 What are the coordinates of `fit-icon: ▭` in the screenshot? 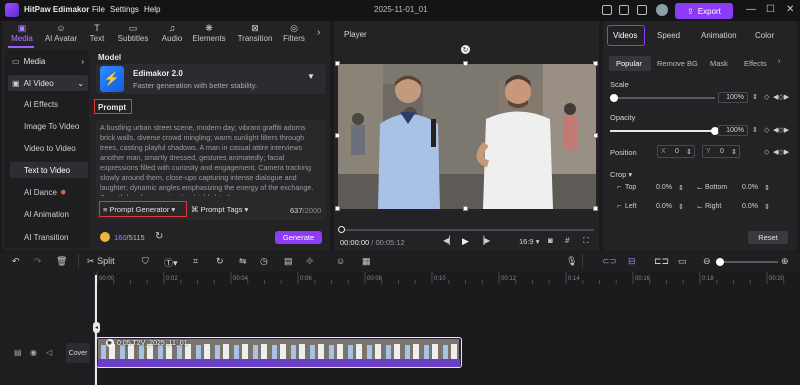 It's located at (682, 261).